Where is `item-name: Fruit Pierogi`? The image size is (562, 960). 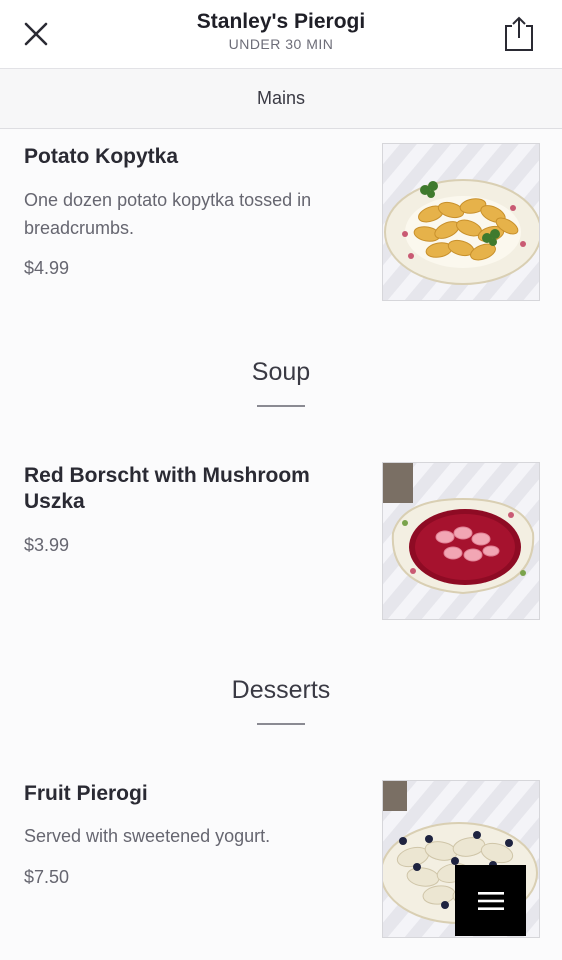
item-name: Fruit Pierogi is located at coordinates (86, 793).